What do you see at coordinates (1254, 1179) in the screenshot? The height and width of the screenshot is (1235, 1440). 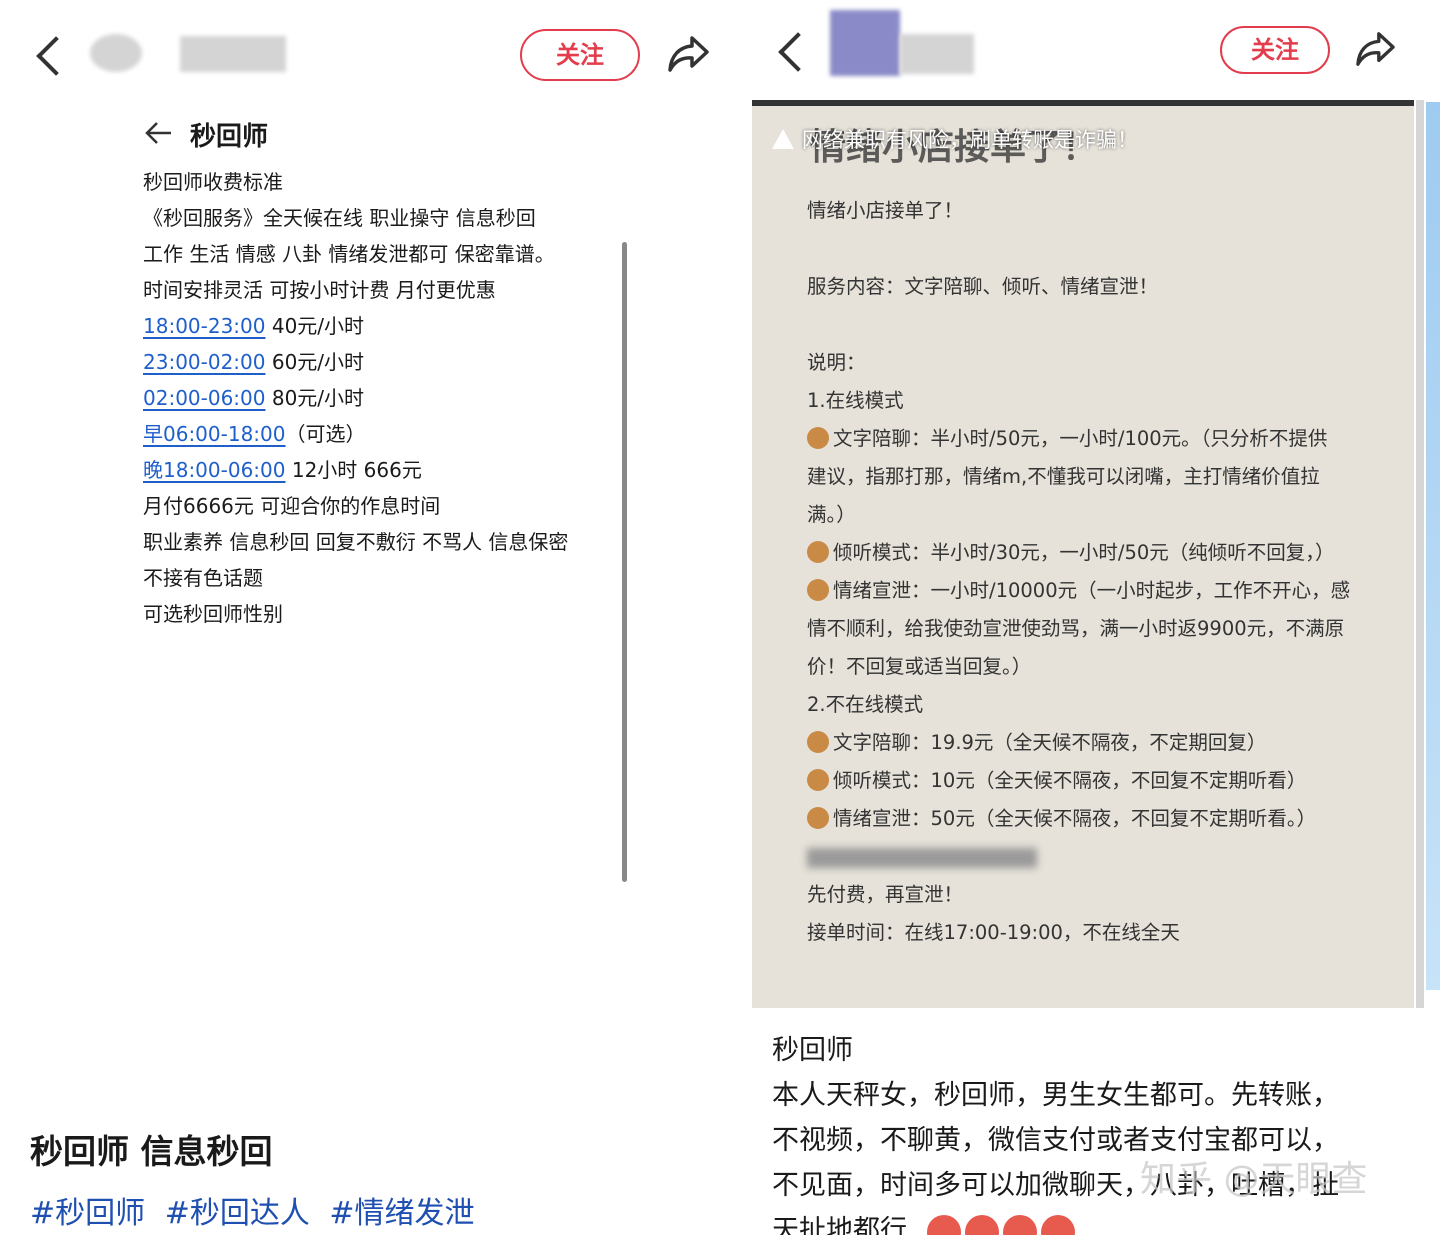 I see `watermark: 知乎 @天眼查` at bounding box center [1254, 1179].